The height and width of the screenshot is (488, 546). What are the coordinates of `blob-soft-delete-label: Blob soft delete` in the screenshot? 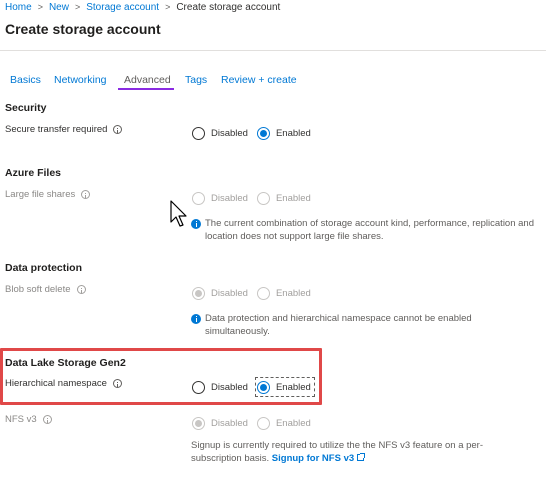 It's located at (45, 289).